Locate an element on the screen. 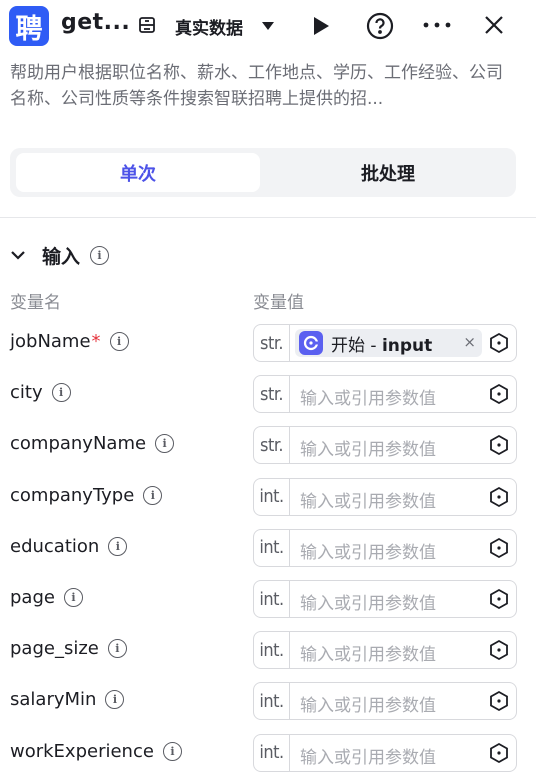 The image size is (536, 782). run-button is located at coordinates (321, 26).